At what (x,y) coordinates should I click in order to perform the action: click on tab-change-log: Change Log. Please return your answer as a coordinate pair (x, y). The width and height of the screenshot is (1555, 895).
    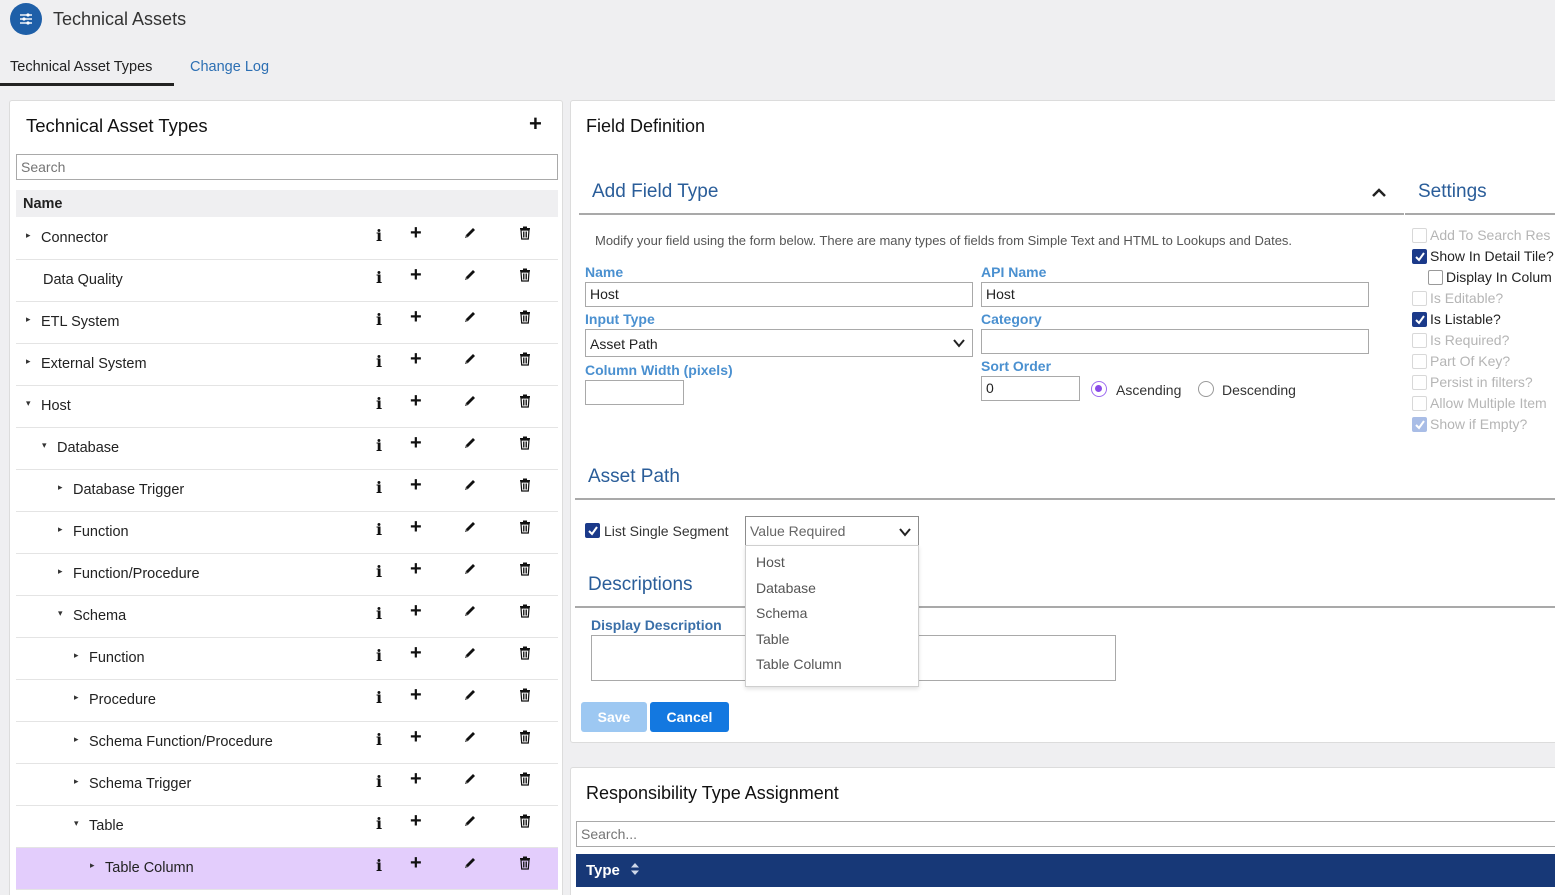
    Looking at the image, I should click on (229, 67).